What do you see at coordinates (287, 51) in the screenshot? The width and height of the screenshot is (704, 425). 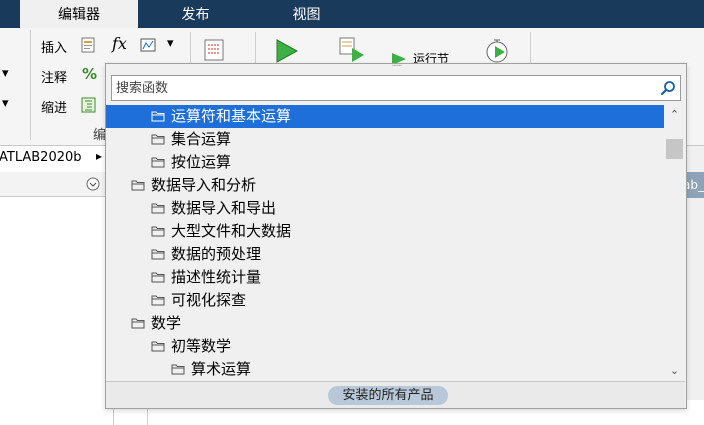 I see `run-icon` at bounding box center [287, 51].